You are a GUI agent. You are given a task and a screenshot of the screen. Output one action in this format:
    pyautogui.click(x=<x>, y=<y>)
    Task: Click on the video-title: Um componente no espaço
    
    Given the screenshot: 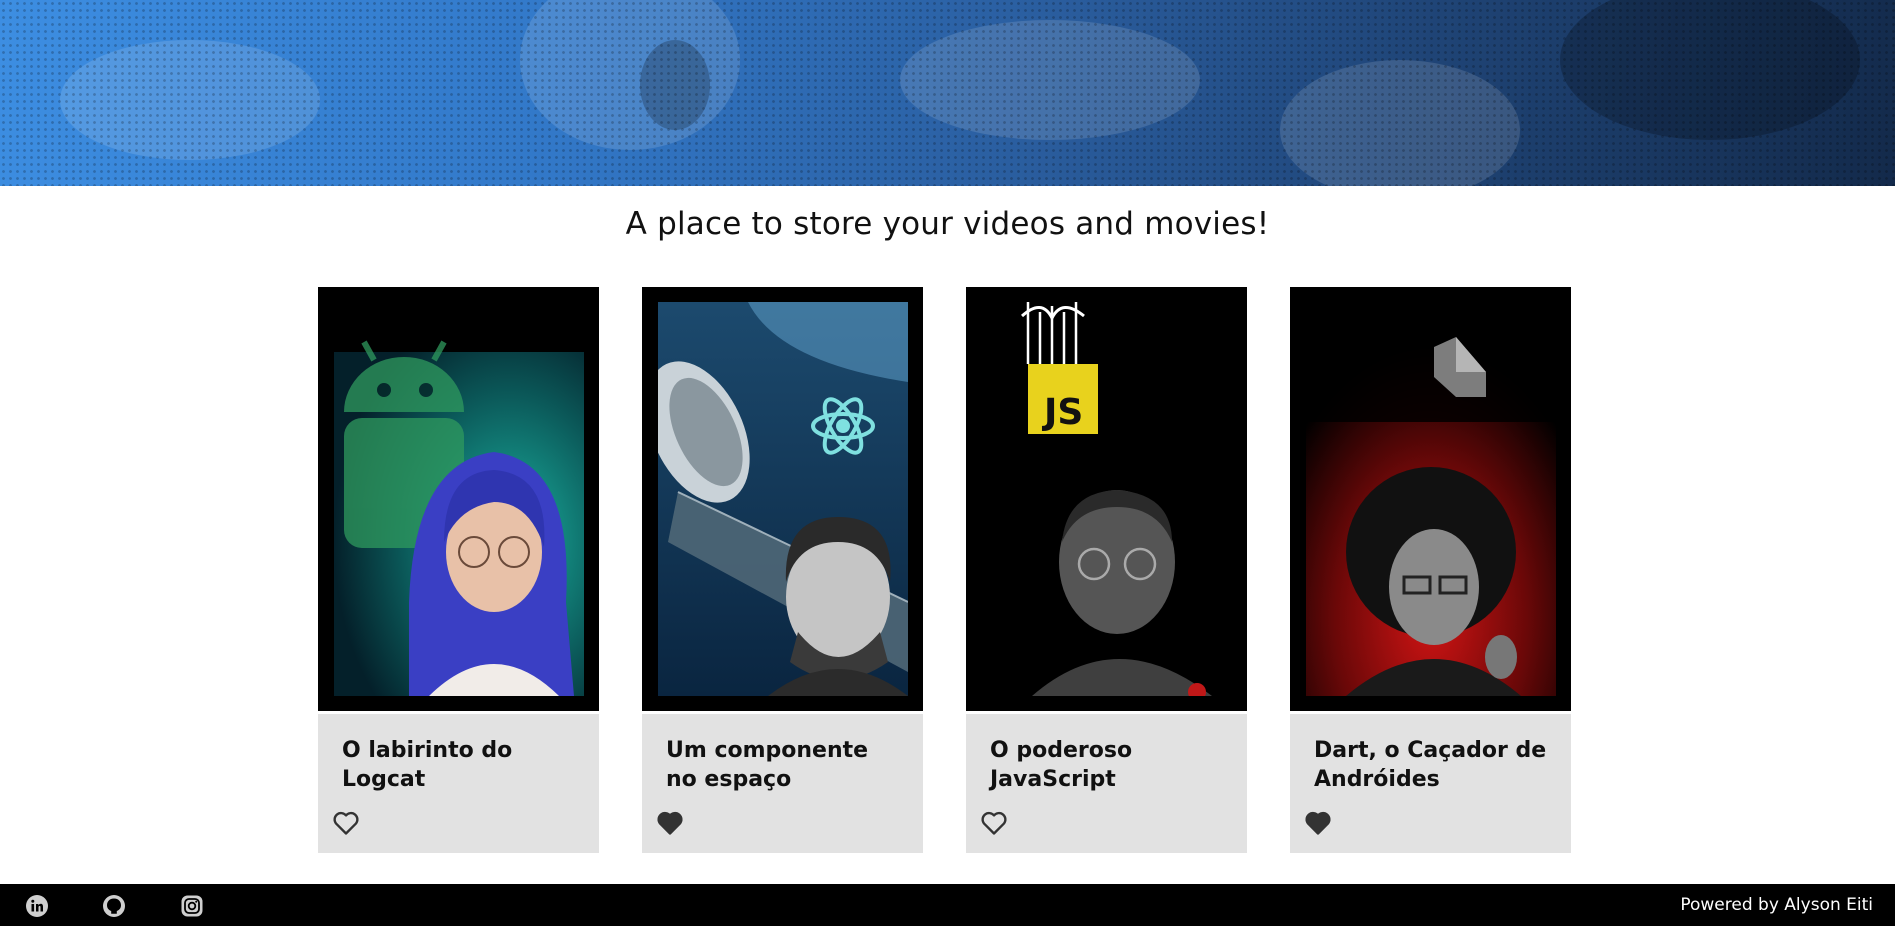 What is the action you would take?
    pyautogui.click(x=786, y=765)
    